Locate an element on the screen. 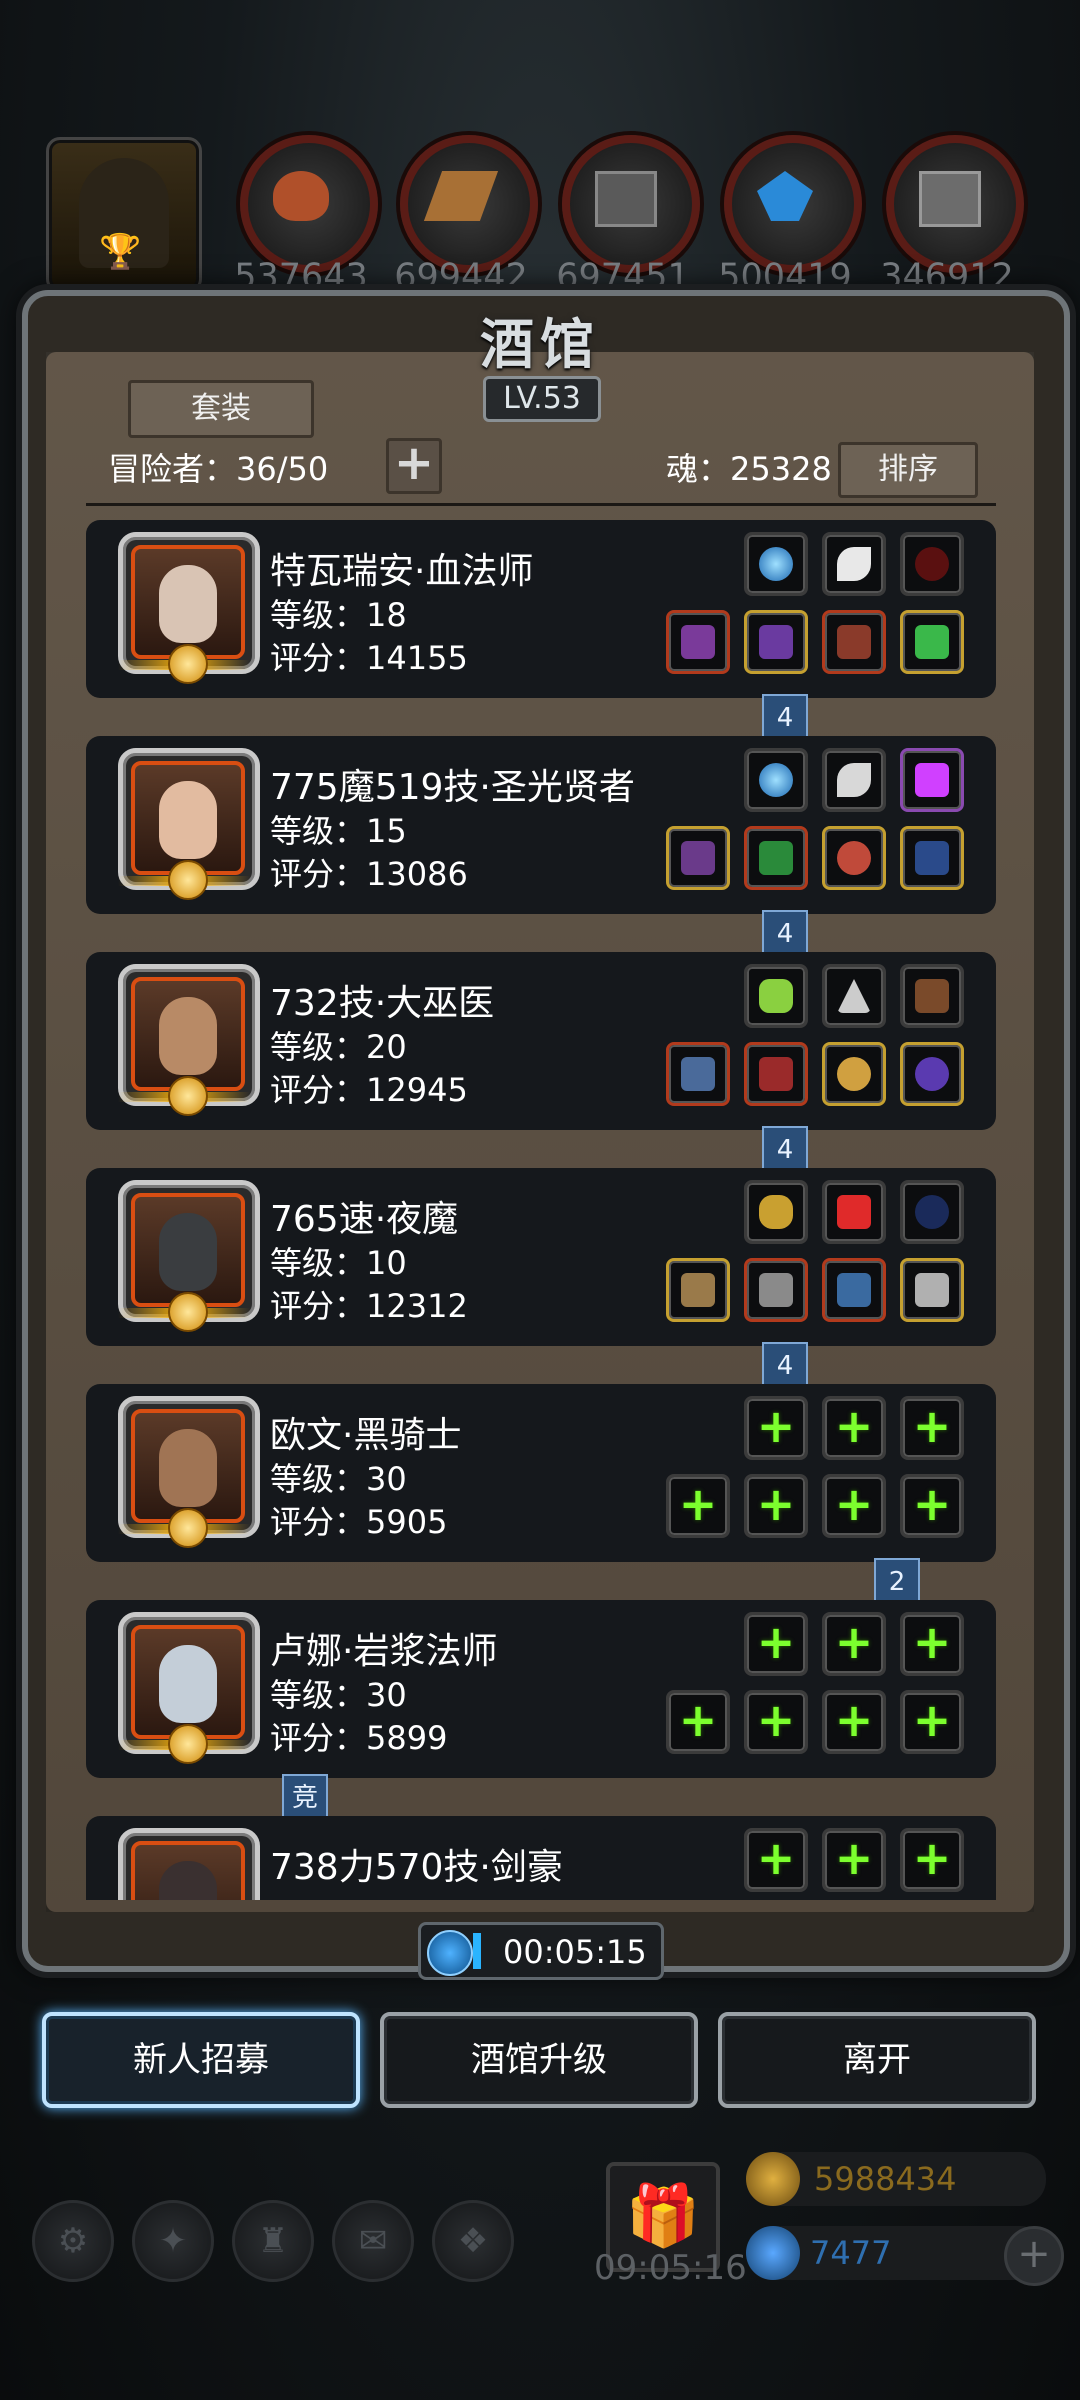 This screenshot has height=2400, width=1080. hero-card: 738力570技·剑豪 + + + is located at coordinates (541, 1858).